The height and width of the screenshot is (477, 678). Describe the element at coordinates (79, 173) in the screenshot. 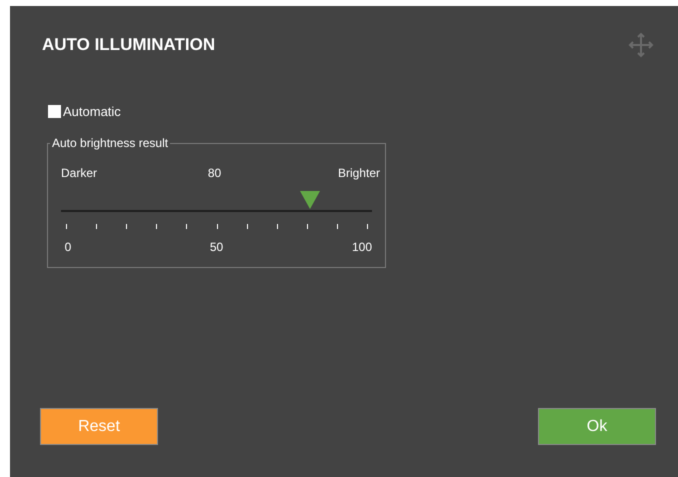

I see `darker-label: Darker` at that location.